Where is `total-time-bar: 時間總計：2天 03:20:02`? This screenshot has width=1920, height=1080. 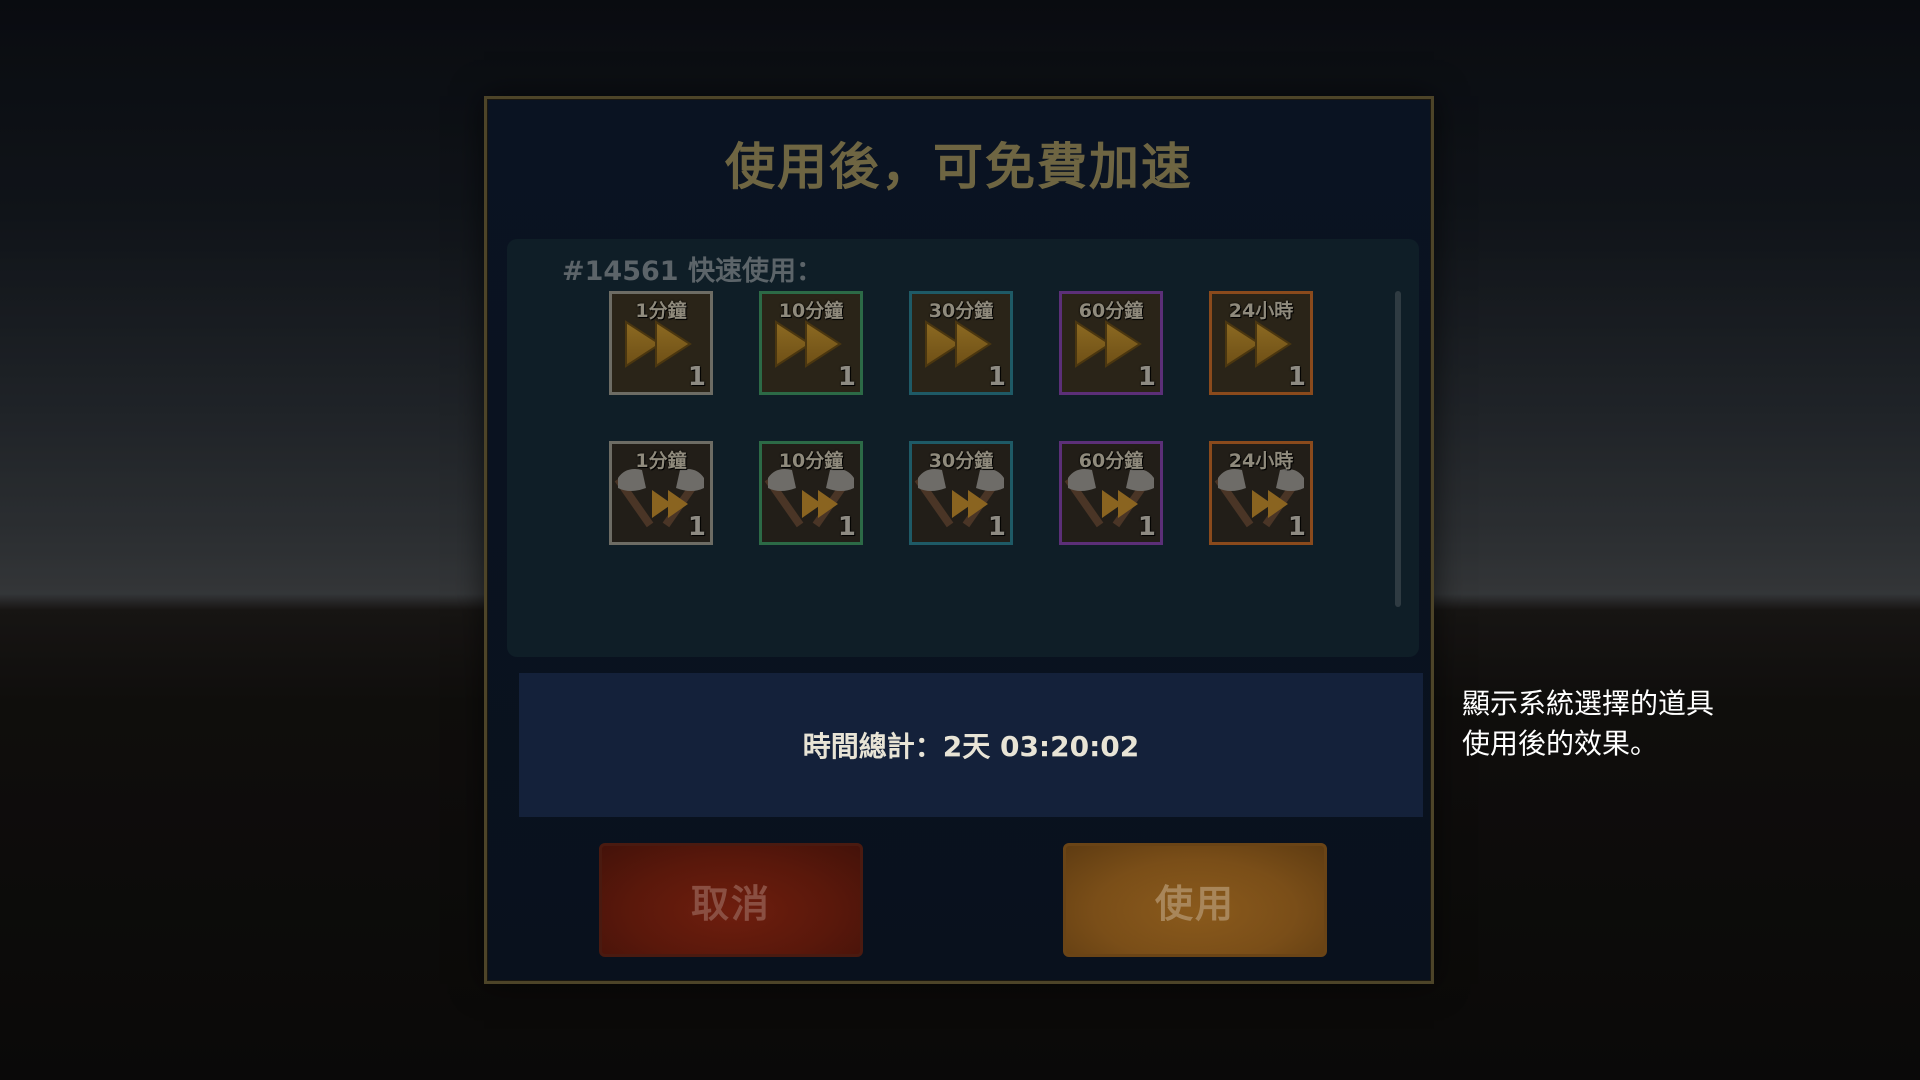
total-time-bar: 時間總計：2天 03:20:02 is located at coordinates (971, 745).